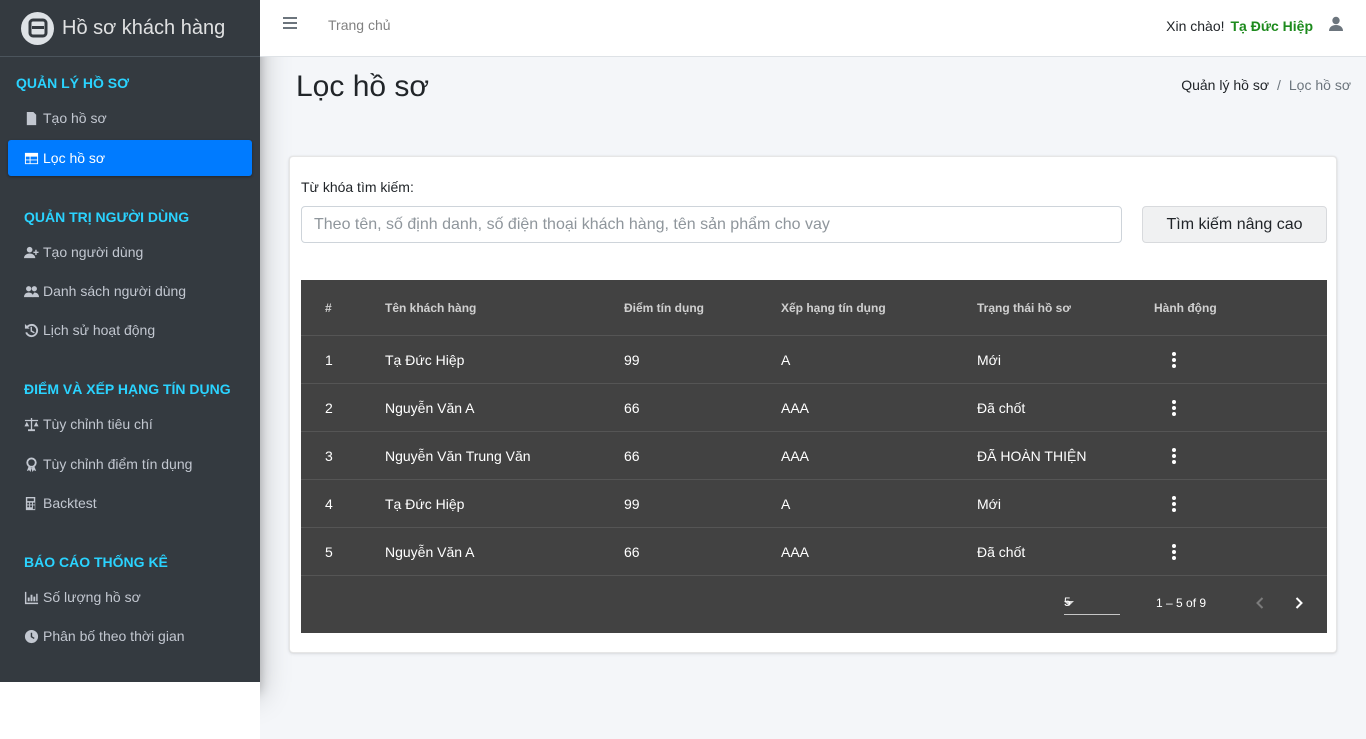 This screenshot has height=739, width=1366. What do you see at coordinates (1195, 26) in the screenshot?
I see `greeting-text: Xin chào!` at bounding box center [1195, 26].